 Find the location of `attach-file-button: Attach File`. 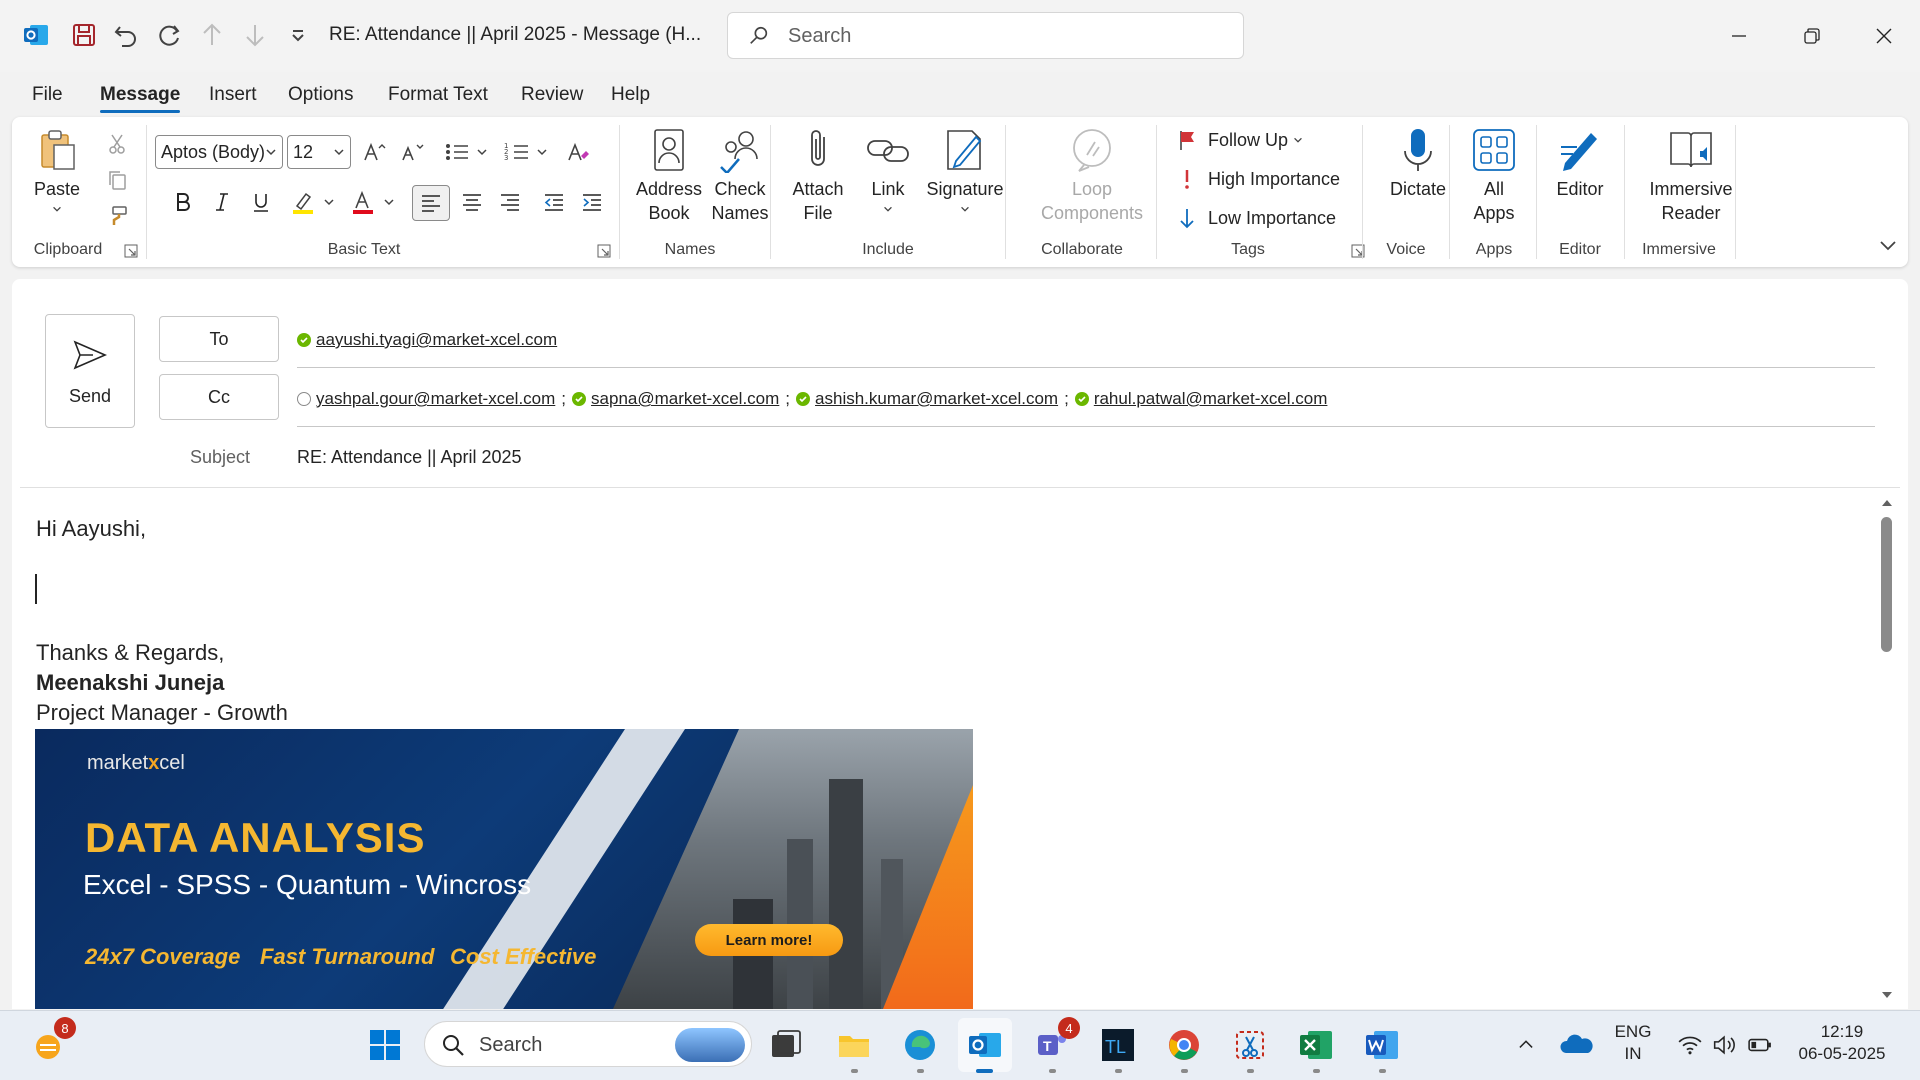

attach-file-button: Attach File is located at coordinates (818, 176).